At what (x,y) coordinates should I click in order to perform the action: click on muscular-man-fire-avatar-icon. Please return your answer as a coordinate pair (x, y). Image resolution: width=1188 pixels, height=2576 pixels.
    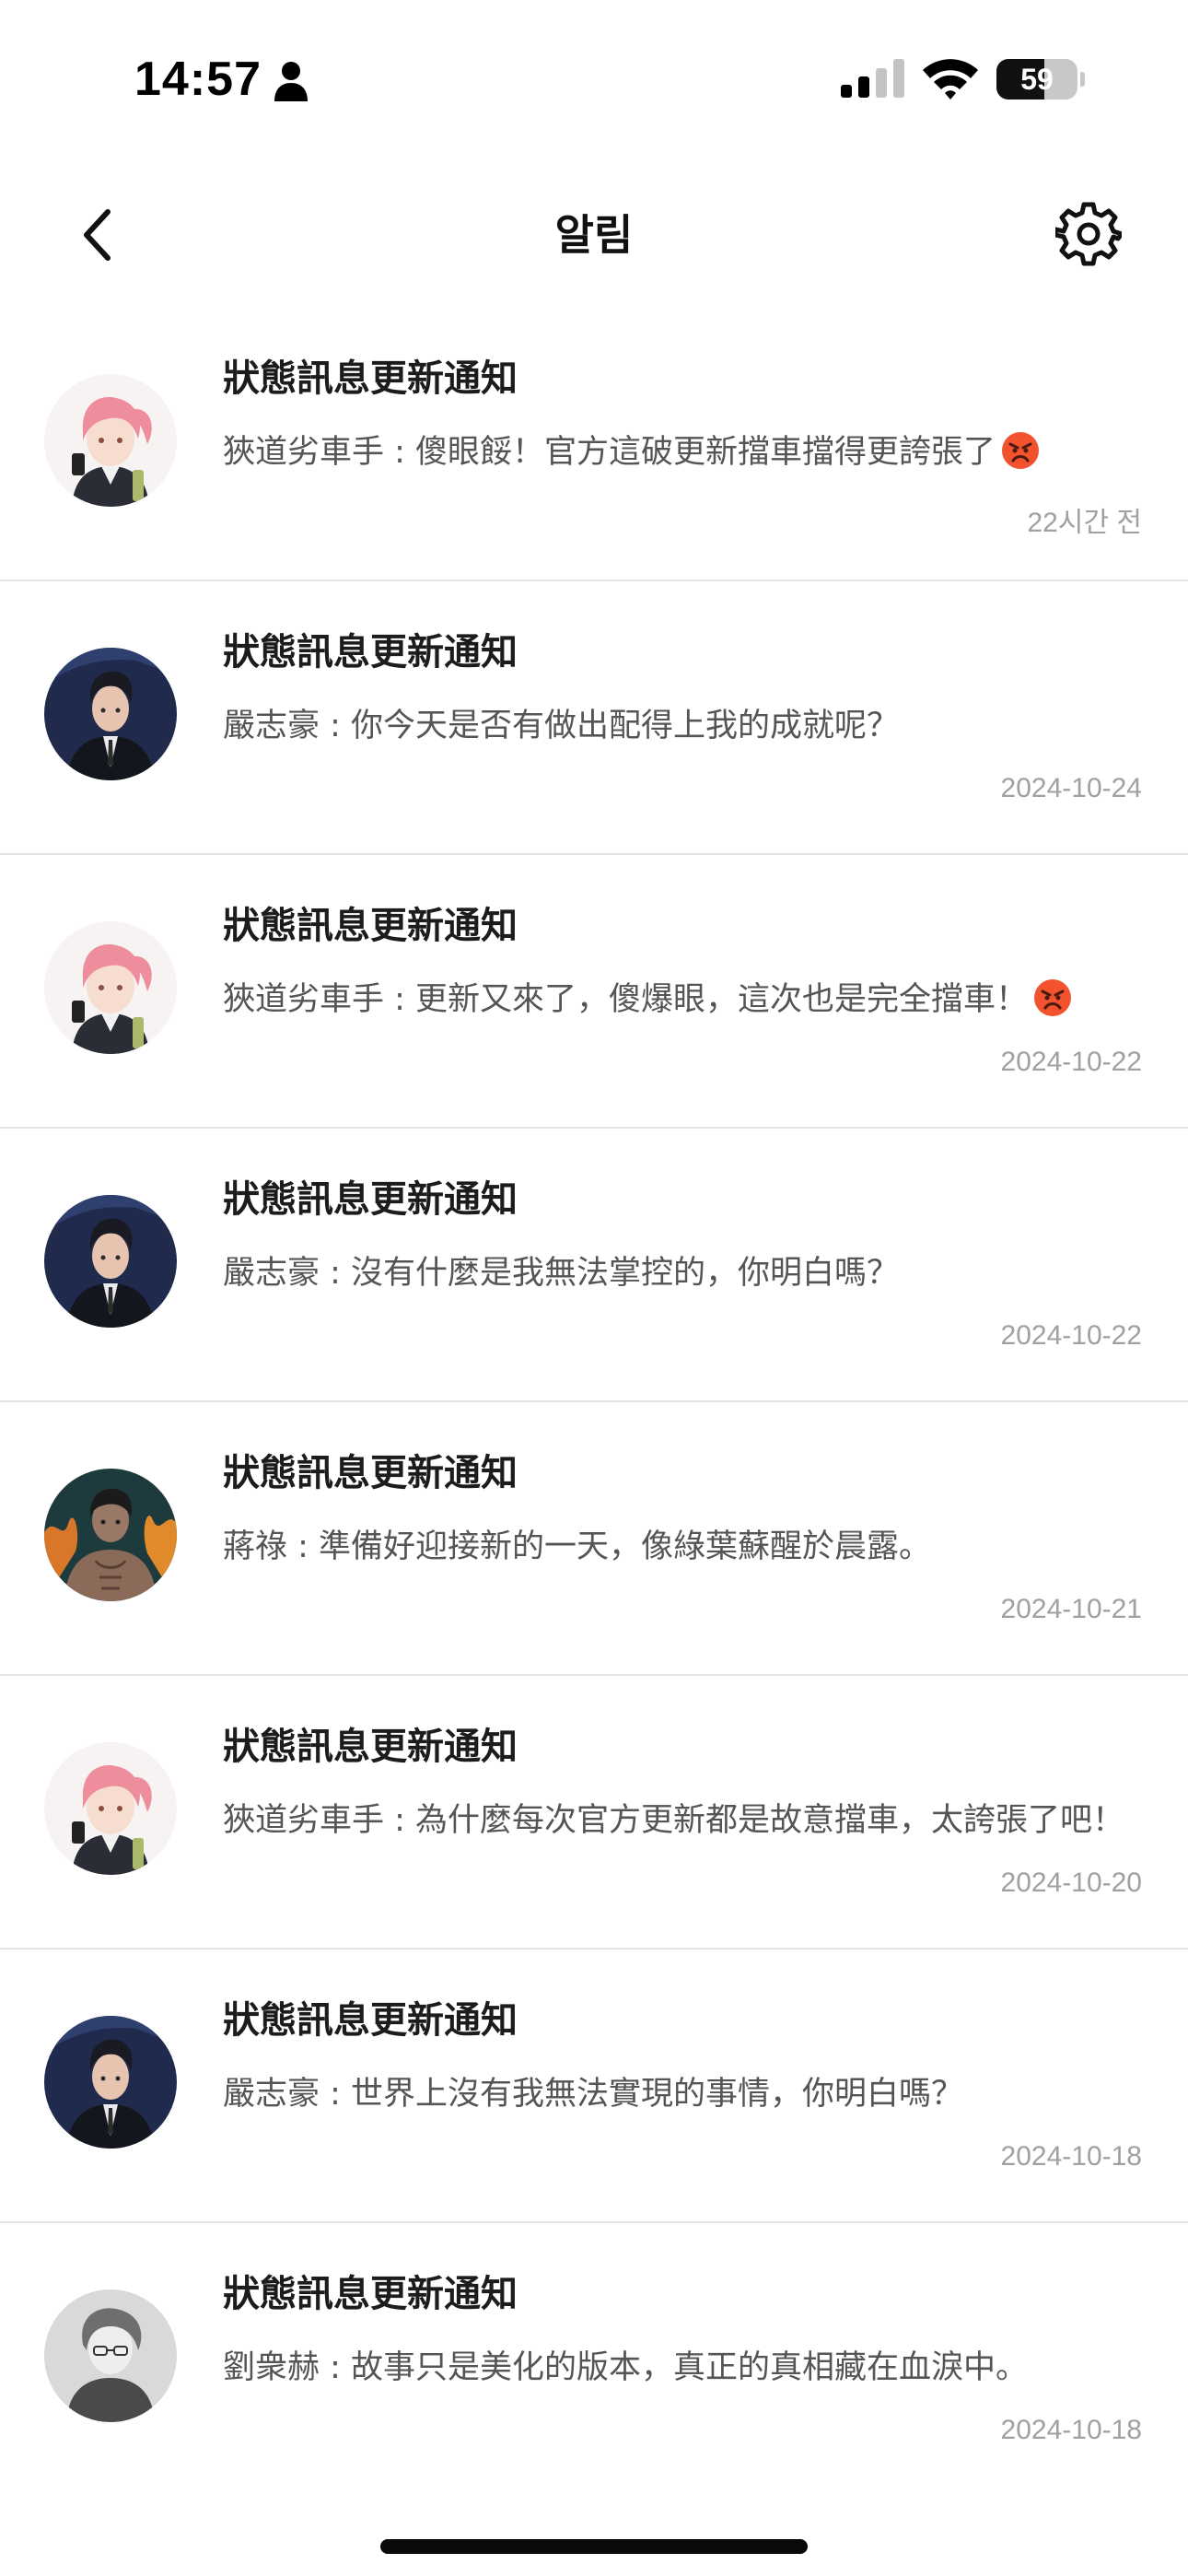
    Looking at the image, I should click on (111, 1535).